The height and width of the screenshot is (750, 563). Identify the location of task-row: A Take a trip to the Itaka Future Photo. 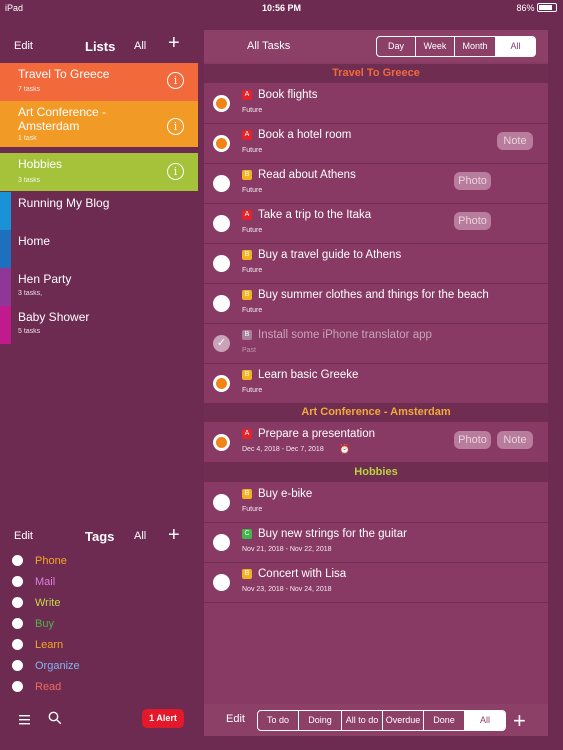
(376, 224).